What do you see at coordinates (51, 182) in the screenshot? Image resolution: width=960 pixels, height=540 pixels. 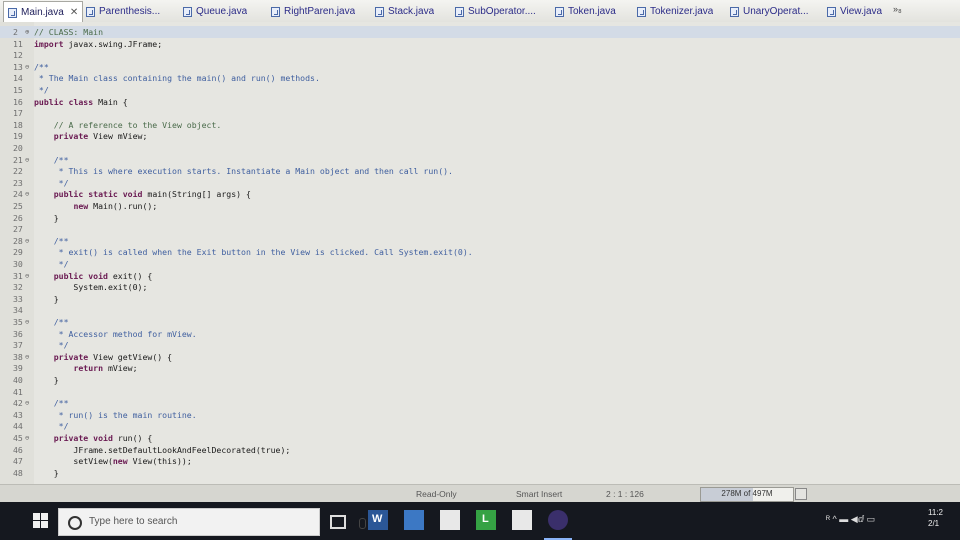 I see `code-text: */` at bounding box center [51, 182].